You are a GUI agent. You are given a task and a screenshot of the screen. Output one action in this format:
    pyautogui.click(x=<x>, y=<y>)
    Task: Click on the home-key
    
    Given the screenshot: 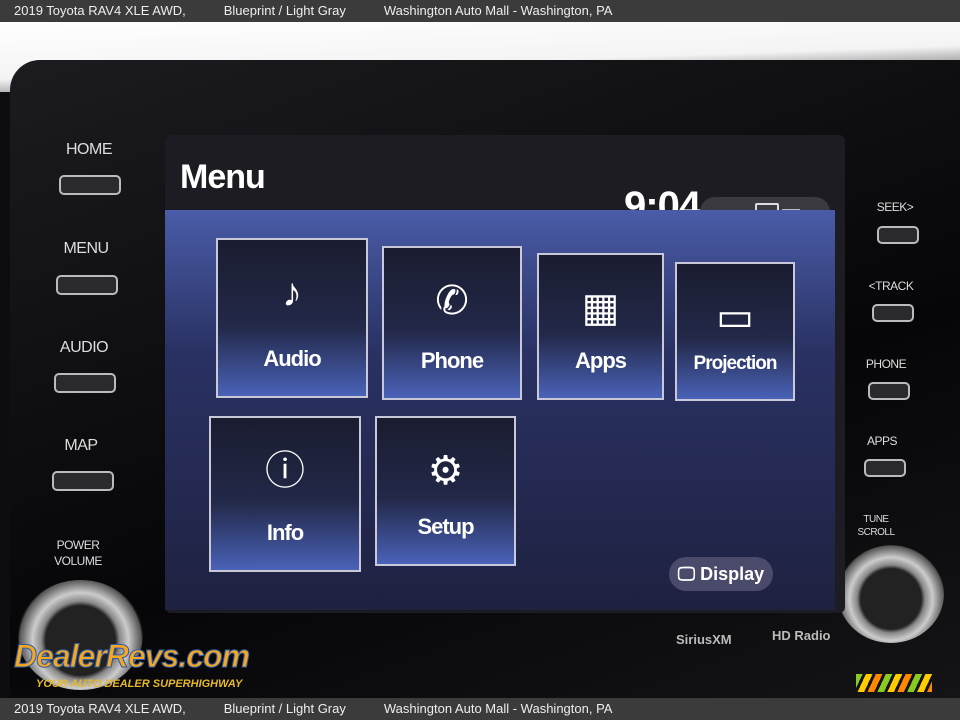 What is the action you would take?
    pyautogui.click(x=90, y=185)
    